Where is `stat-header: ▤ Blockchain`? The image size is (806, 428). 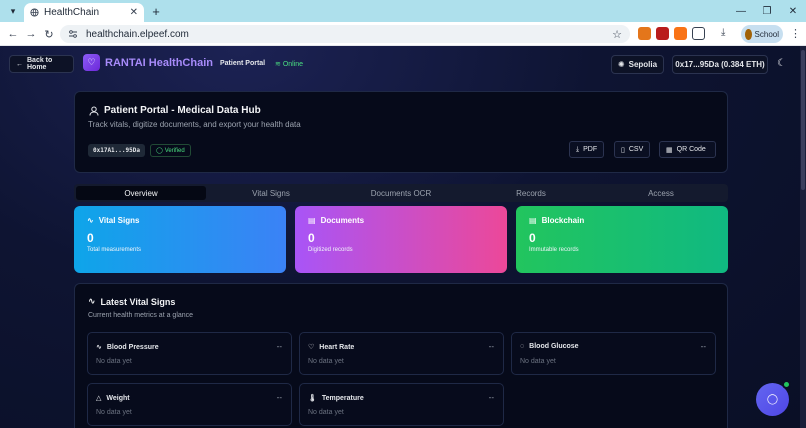
stat-header: ▤ Blockchain is located at coordinates (622, 220).